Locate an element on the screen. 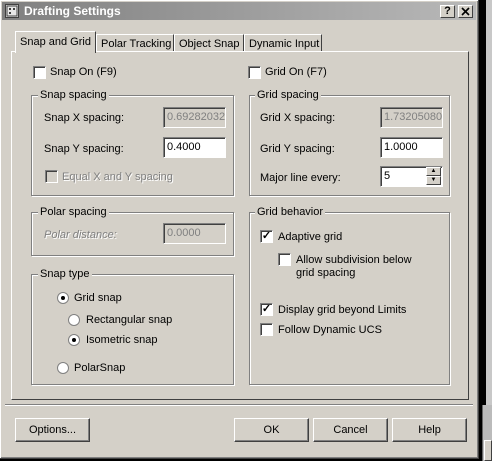  snap-y-label: Snap Y spacing: is located at coordinates (84, 149).